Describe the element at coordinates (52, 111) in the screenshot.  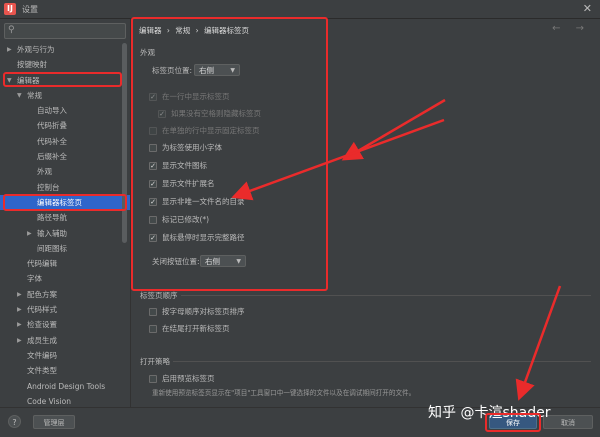
I see `tree-item-label: 自动导入` at that location.